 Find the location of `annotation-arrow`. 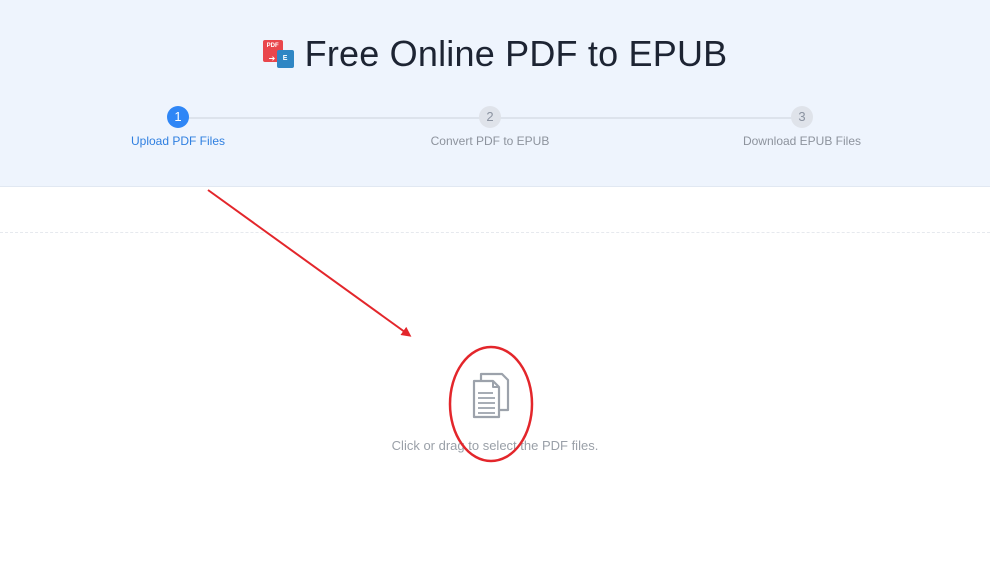

annotation-arrow is located at coordinates (309, 263).